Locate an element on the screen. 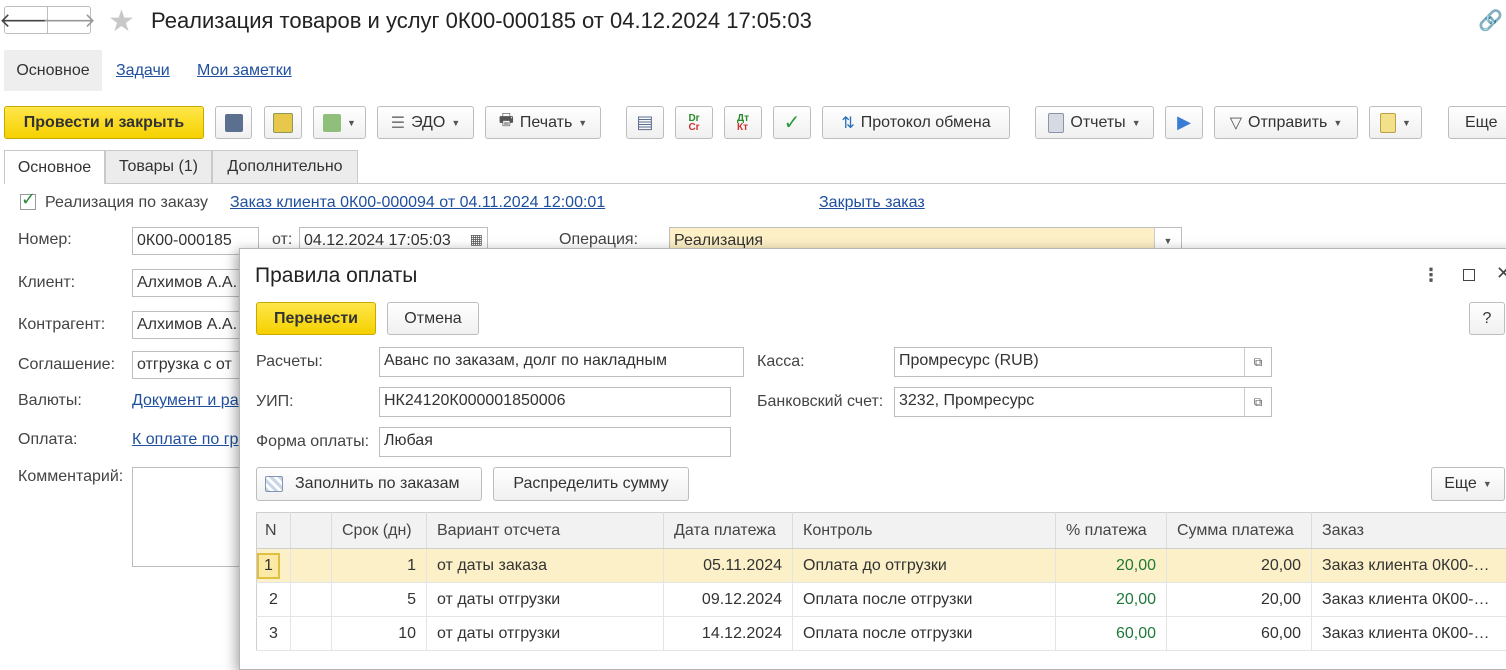  attach-button: ▼ is located at coordinates (1395, 122).